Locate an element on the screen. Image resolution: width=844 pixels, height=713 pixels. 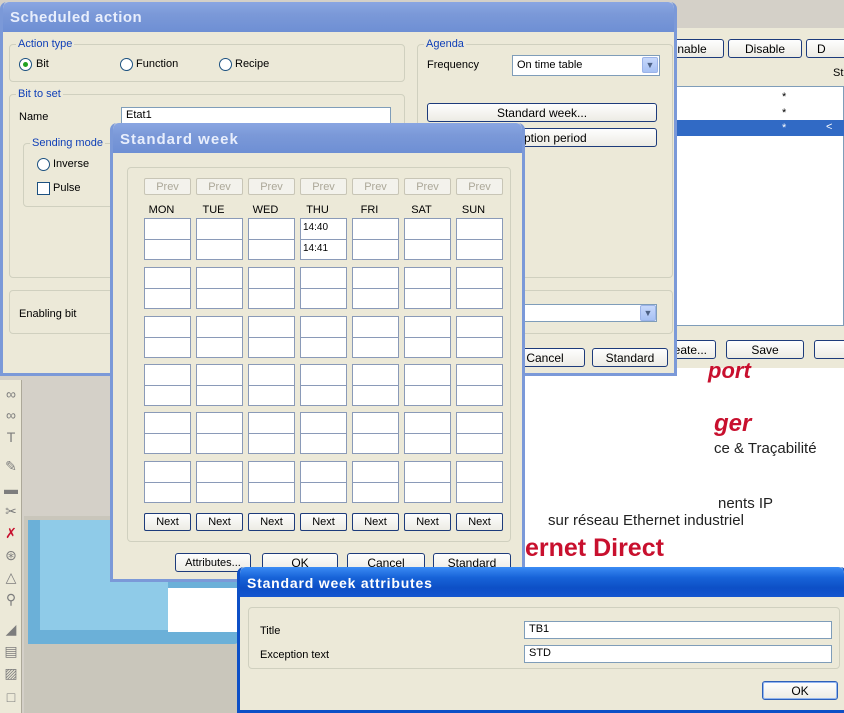
delete-tool-icon: ✗ is located at coordinates (11, 533).